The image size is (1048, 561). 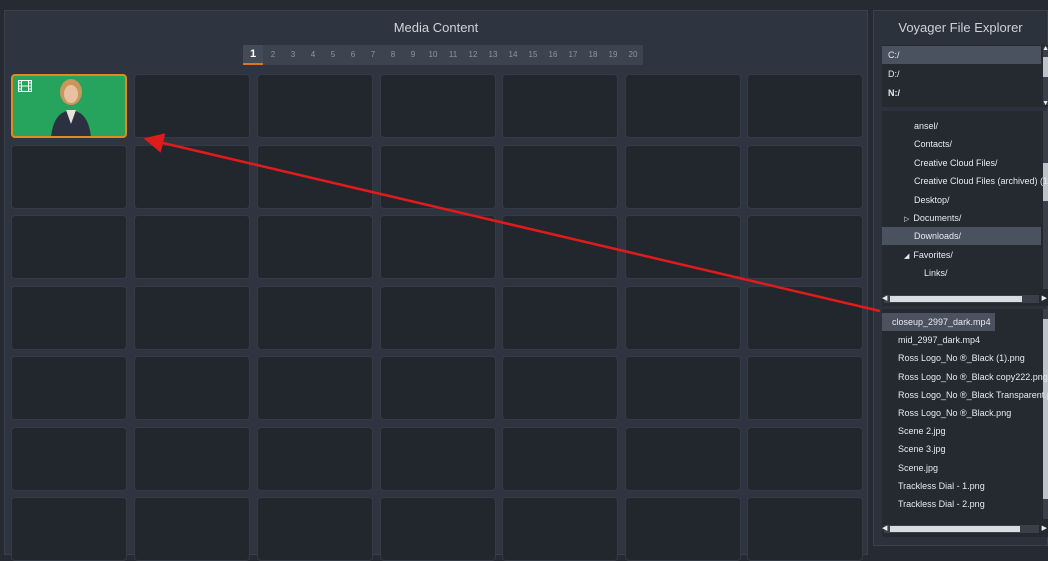 I want to click on file-item: Scene 2.jpg, so click(x=961, y=431).